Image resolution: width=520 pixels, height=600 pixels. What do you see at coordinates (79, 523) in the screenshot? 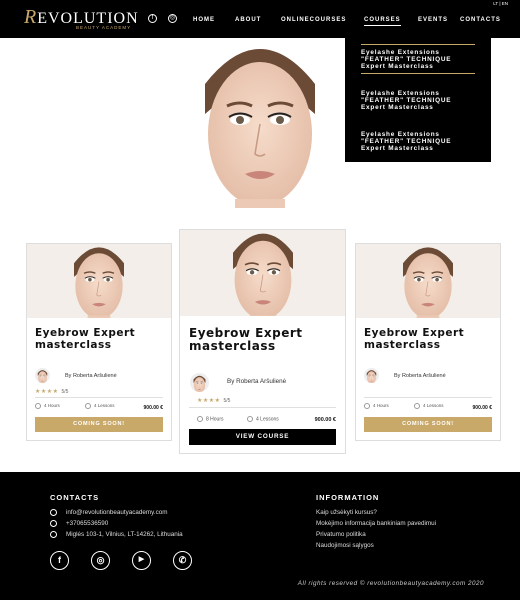
I see `contact-phone: +37065536590` at bounding box center [79, 523].